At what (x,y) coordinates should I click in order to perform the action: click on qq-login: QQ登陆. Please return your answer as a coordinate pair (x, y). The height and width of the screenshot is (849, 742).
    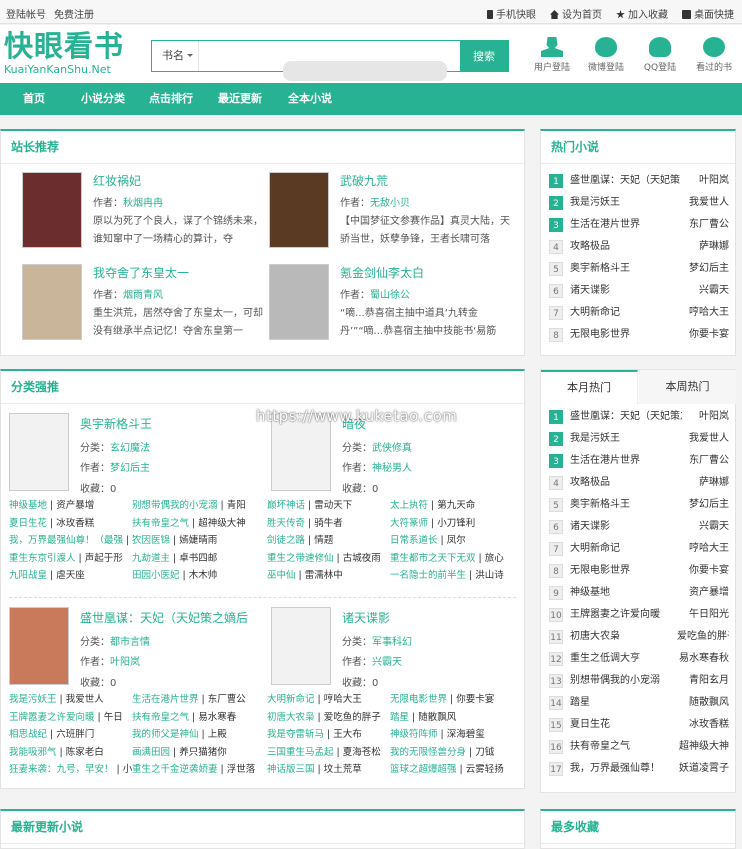
    Looking at the image, I should click on (660, 55).